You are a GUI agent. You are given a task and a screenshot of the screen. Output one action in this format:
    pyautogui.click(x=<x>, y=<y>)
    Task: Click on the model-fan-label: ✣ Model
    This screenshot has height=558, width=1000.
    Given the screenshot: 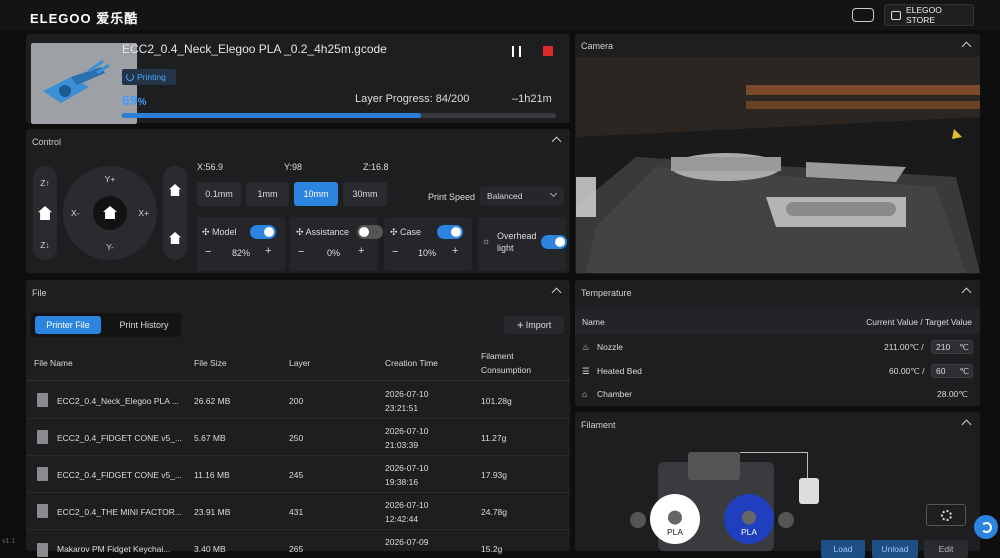 What is the action you would take?
    pyautogui.click(x=219, y=232)
    